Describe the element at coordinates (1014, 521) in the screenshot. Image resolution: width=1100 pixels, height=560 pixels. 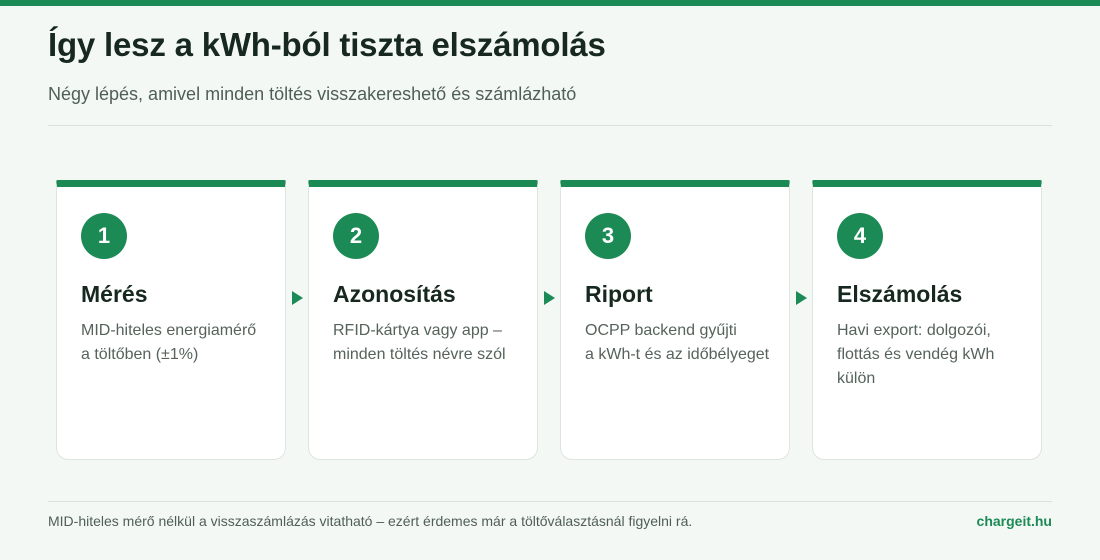
I see `brand-link: chargeit.hu` at that location.